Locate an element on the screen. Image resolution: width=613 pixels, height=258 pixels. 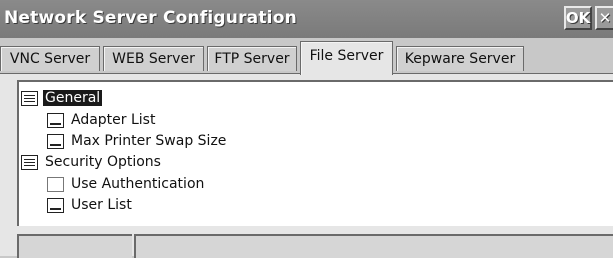
tree-item-label: Use Authentication is located at coordinates (138, 184).